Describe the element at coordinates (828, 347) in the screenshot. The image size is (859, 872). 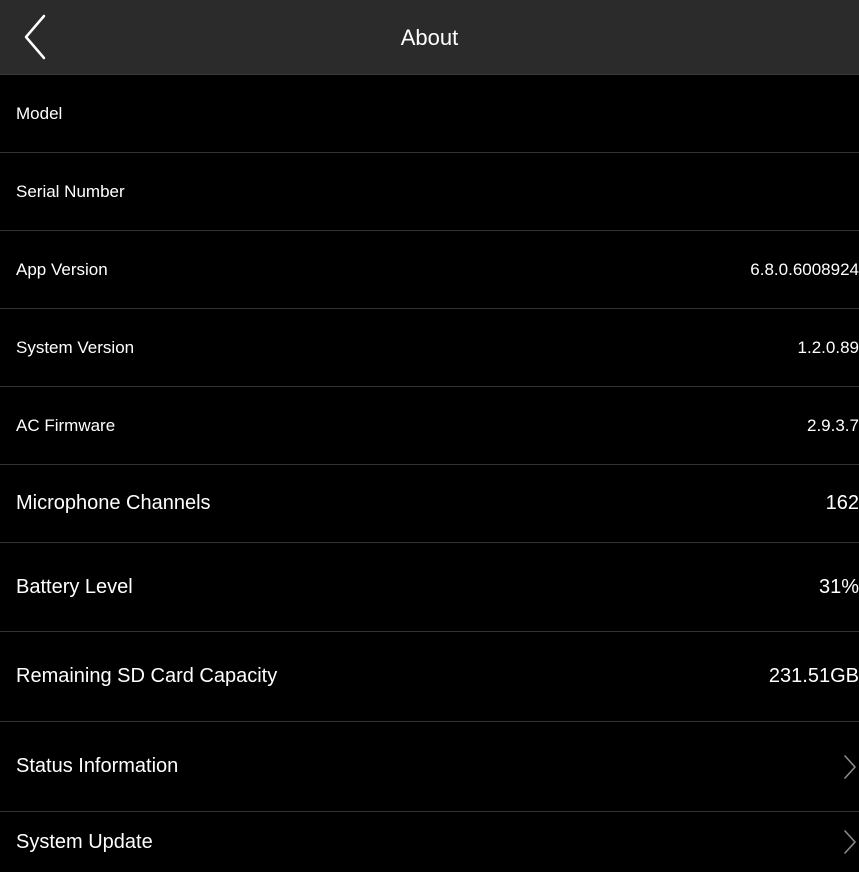
I see `row-value: 1.2.0.89` at that location.